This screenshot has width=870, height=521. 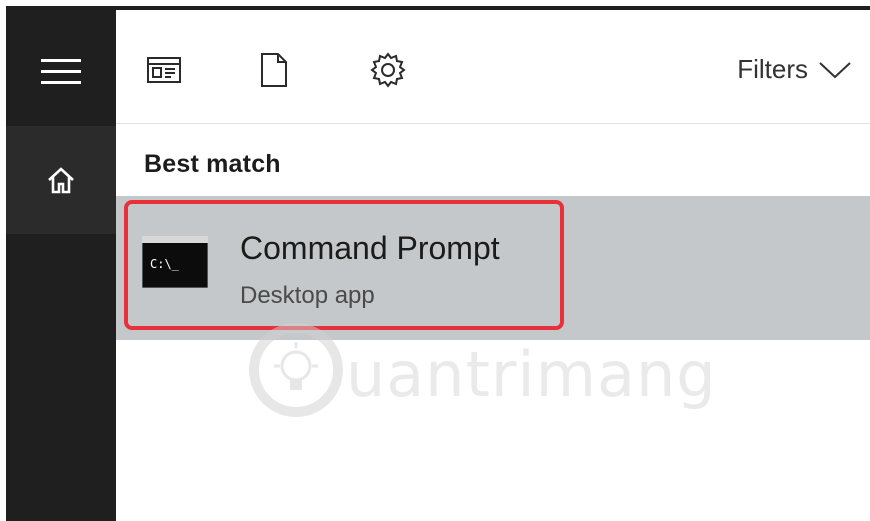 I want to click on command-prompt-icon: C:\_, so click(x=175, y=262).